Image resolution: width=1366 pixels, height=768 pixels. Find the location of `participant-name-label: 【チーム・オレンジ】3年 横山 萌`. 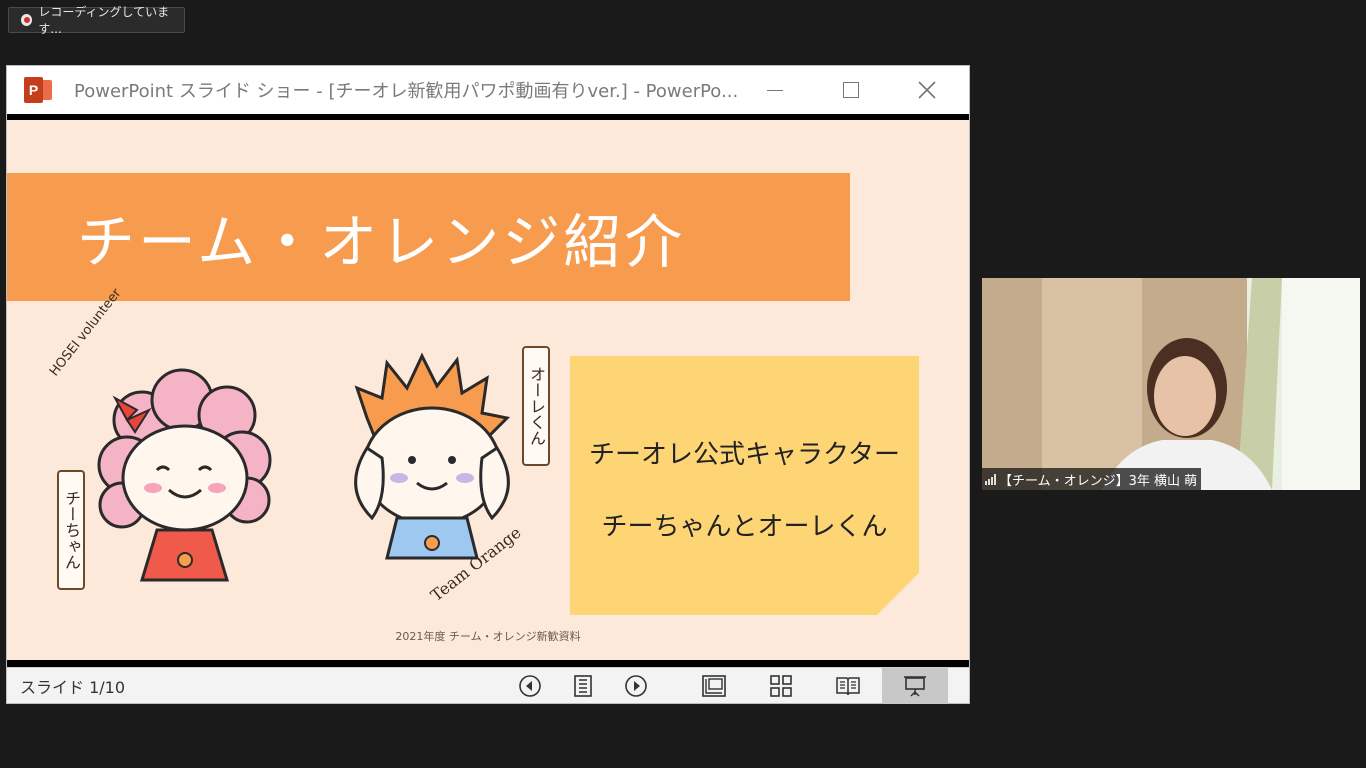

participant-name-label: 【チーム・オレンジ】3年 横山 萌 is located at coordinates (1092, 479).